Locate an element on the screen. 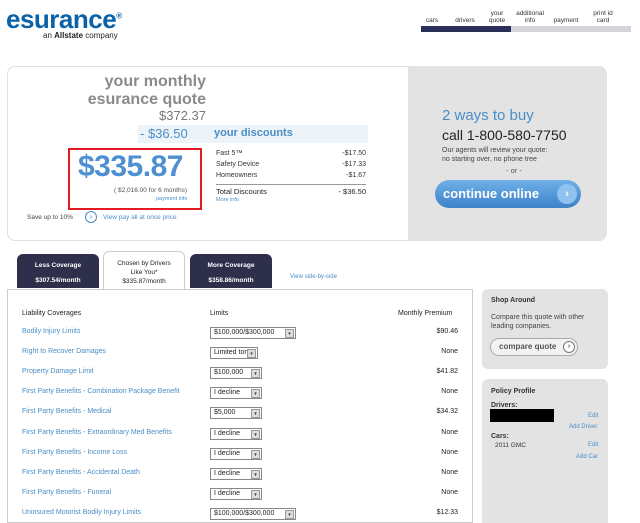  tagline-suffix: company is located at coordinates (100, 35).